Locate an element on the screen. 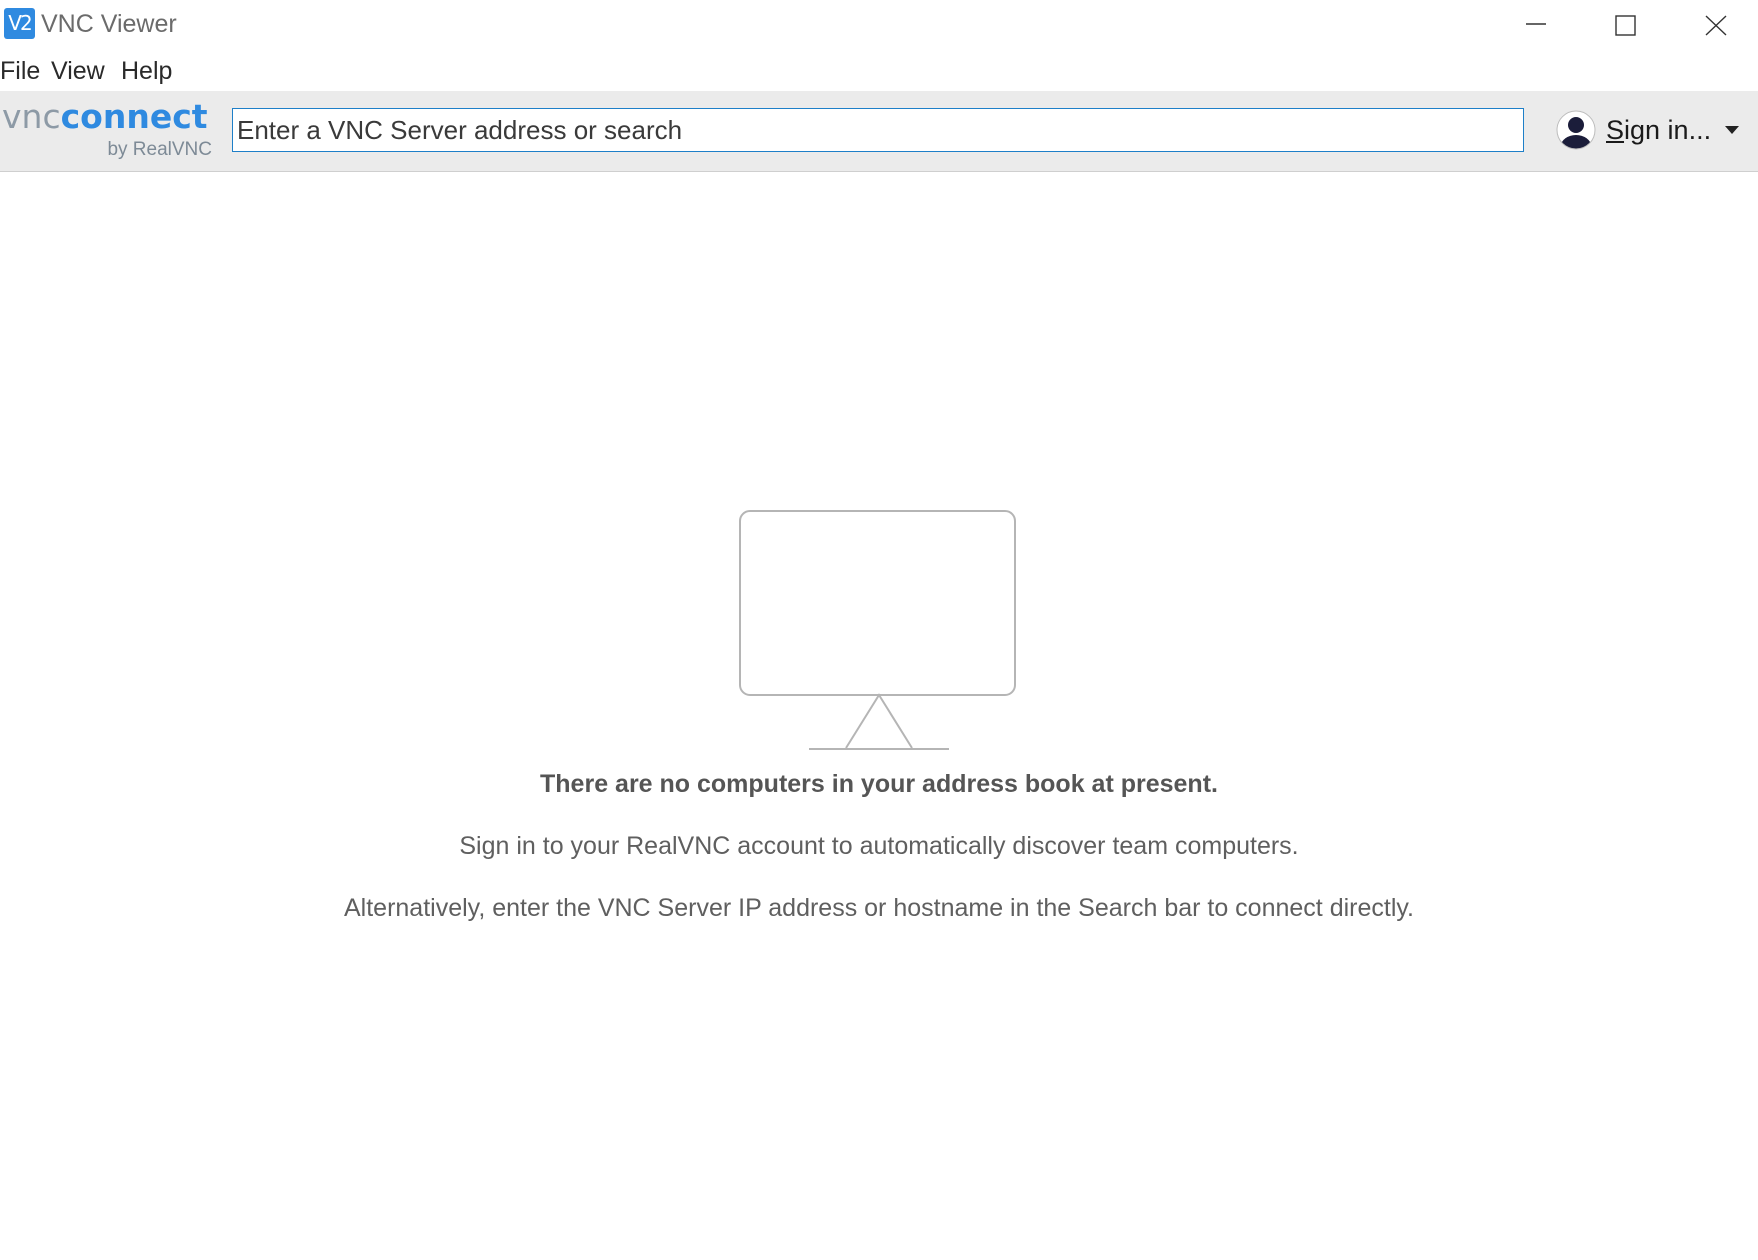 Image resolution: width=1758 pixels, height=1260 pixels. title-bar: V2 VNC Viewer is located at coordinates (879, 23).